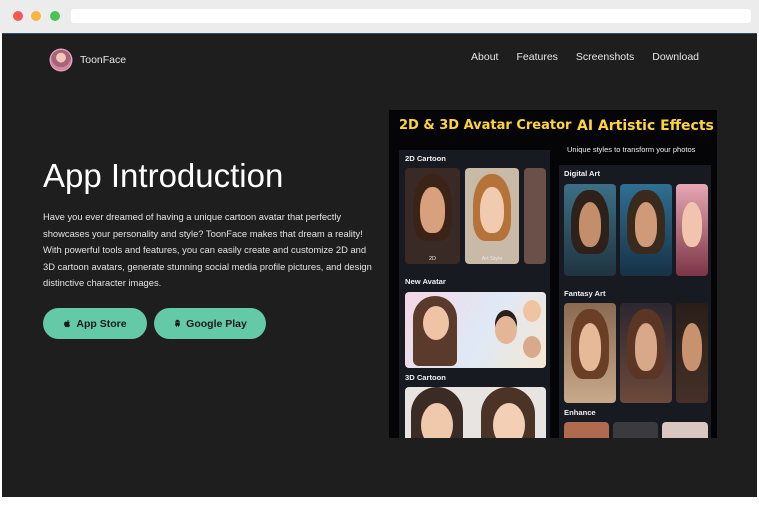 This screenshot has height=506, width=759. What do you see at coordinates (101, 323) in the screenshot?
I see `app-store-label: App Store` at bounding box center [101, 323].